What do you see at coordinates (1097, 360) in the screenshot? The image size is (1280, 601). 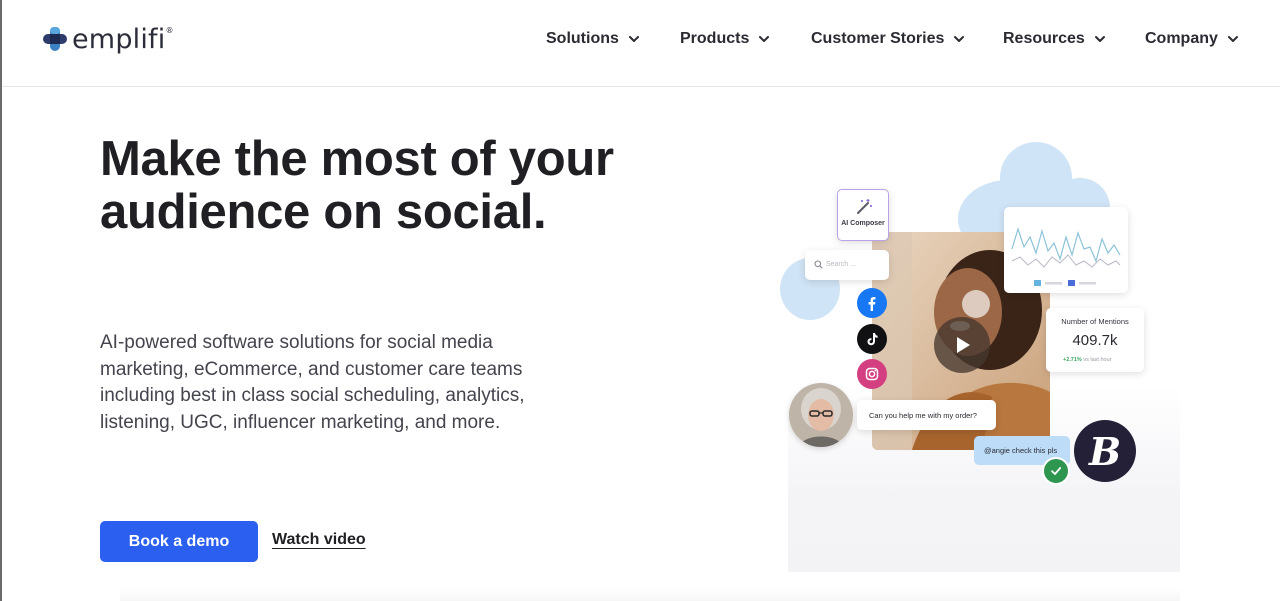 I see `mentions-change-suffix: vs last hour` at bounding box center [1097, 360].